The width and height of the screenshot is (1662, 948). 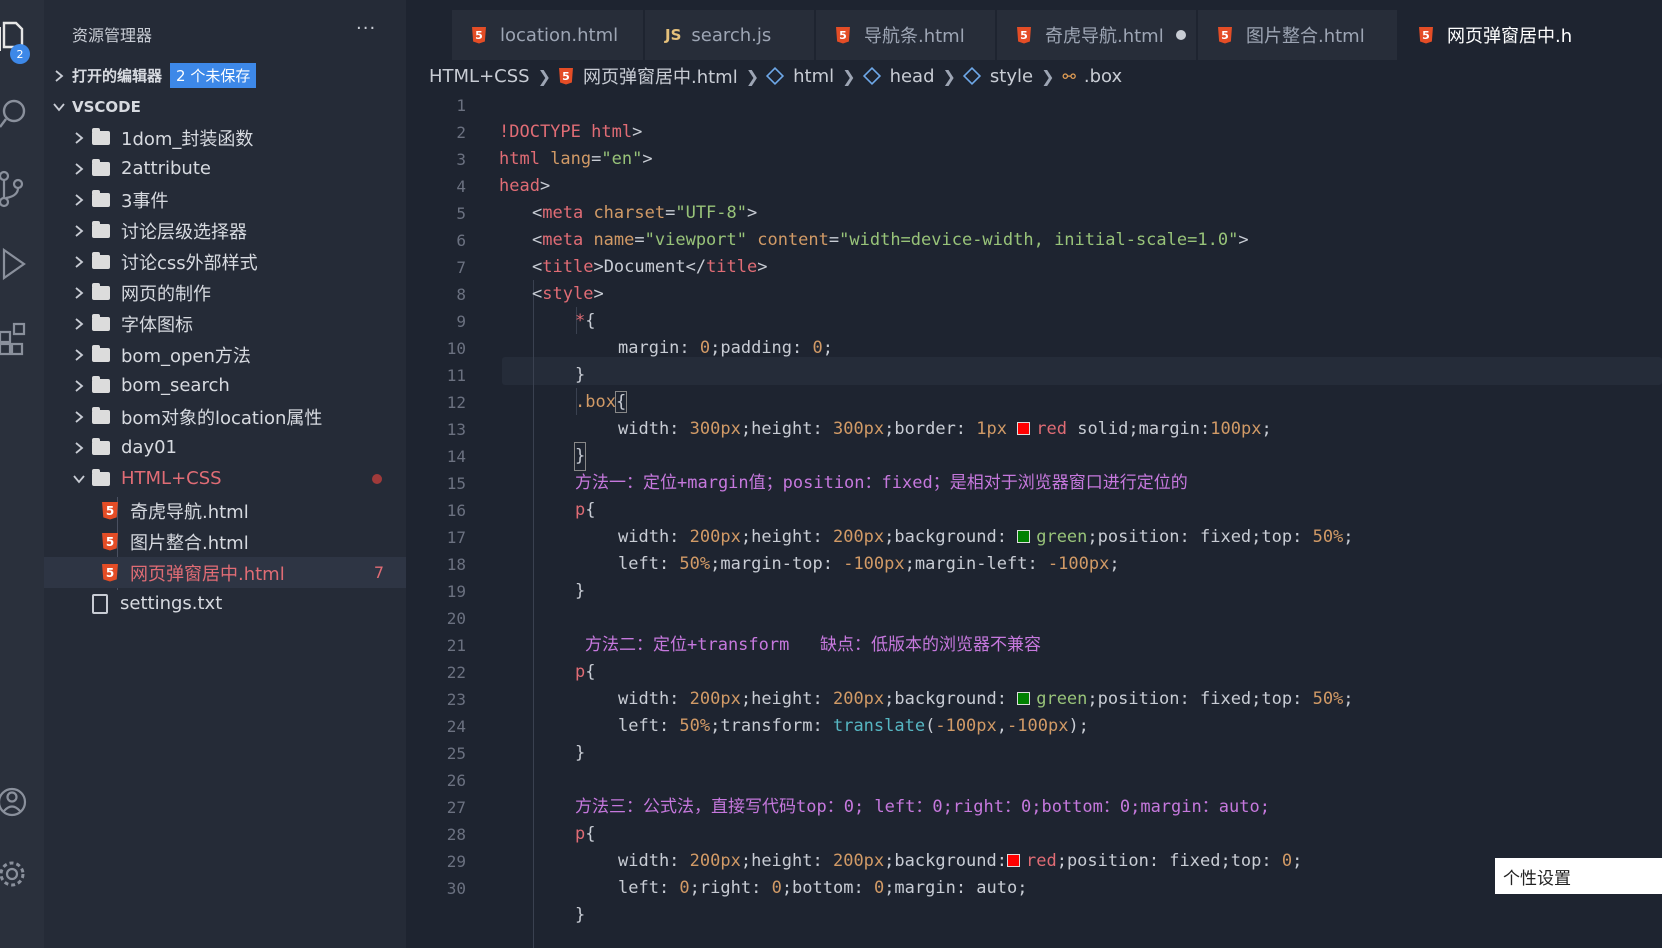 What do you see at coordinates (225, 106) in the screenshot?
I see `workspace-section: VSCODE` at bounding box center [225, 106].